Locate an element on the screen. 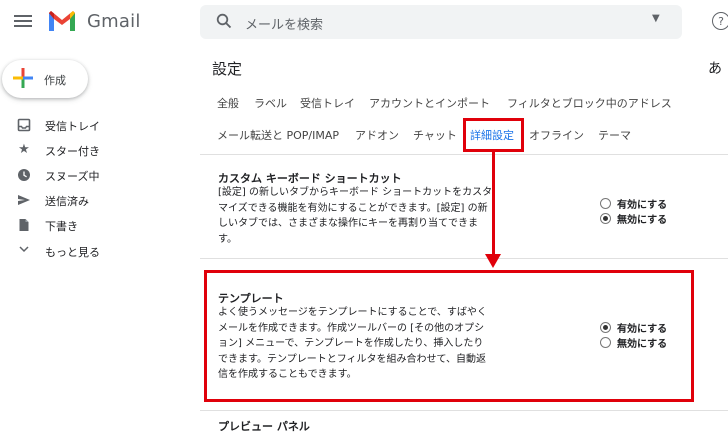 The width and height of the screenshot is (728, 434). tab-themes: テーマ is located at coordinates (614, 135).